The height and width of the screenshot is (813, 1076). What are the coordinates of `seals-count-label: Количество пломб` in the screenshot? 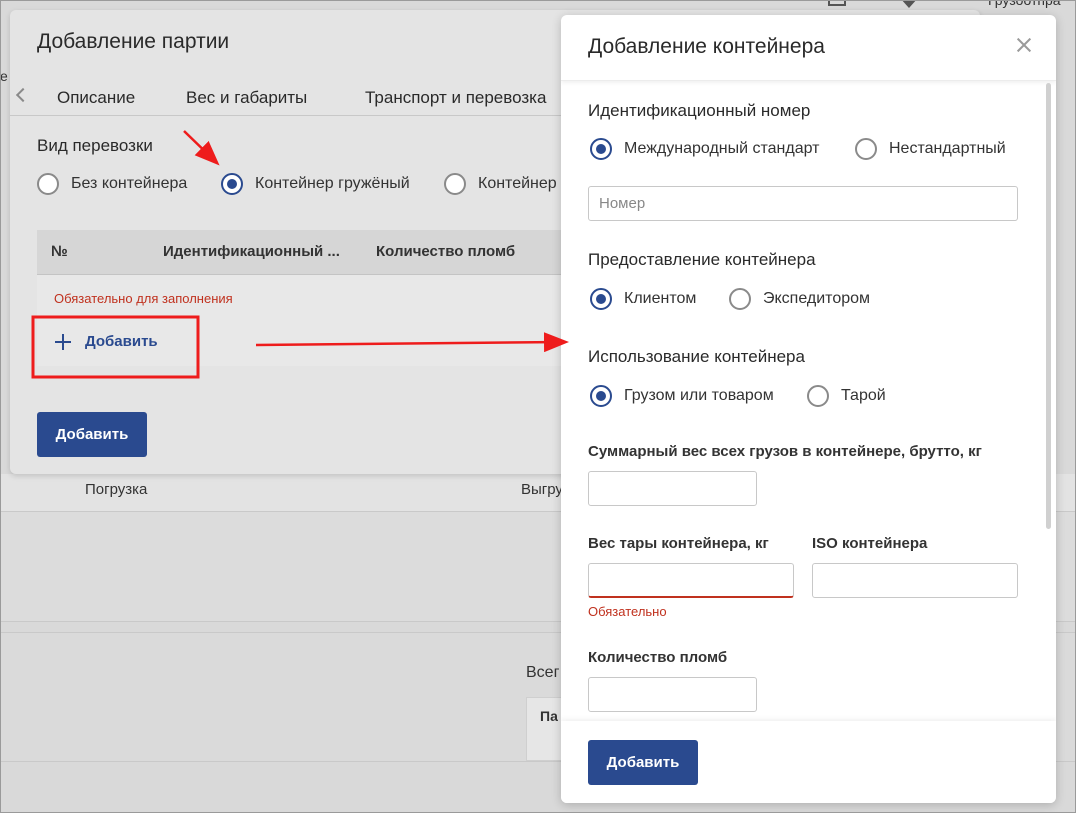 It's located at (658, 657).